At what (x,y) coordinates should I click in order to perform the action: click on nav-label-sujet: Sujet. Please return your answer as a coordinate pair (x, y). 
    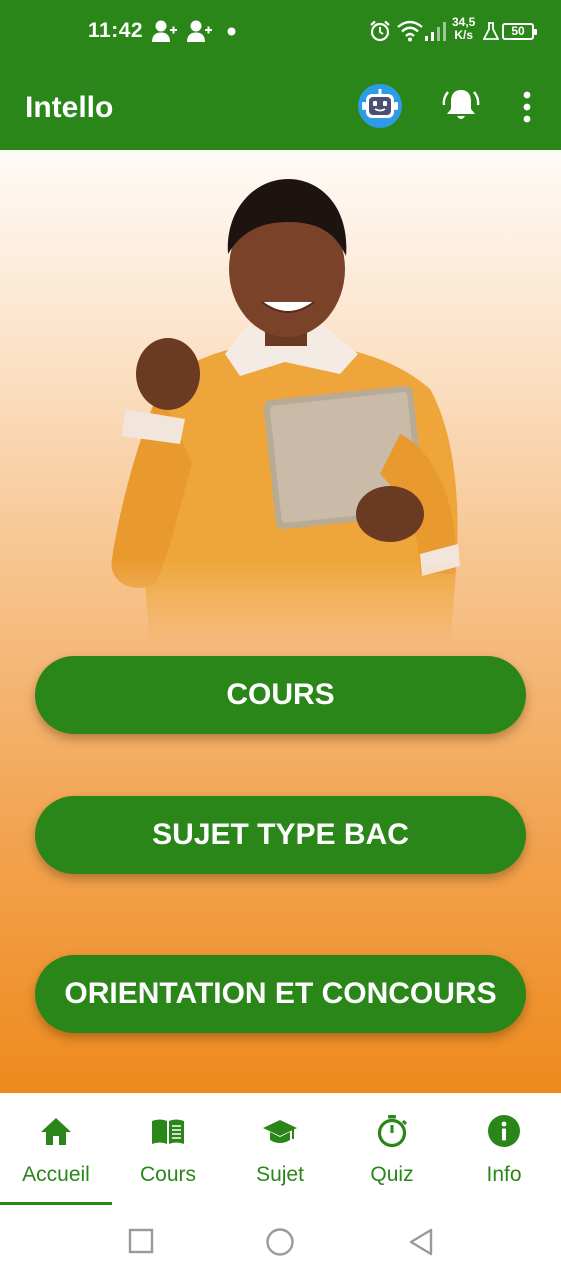
    Looking at the image, I should click on (280, 1174).